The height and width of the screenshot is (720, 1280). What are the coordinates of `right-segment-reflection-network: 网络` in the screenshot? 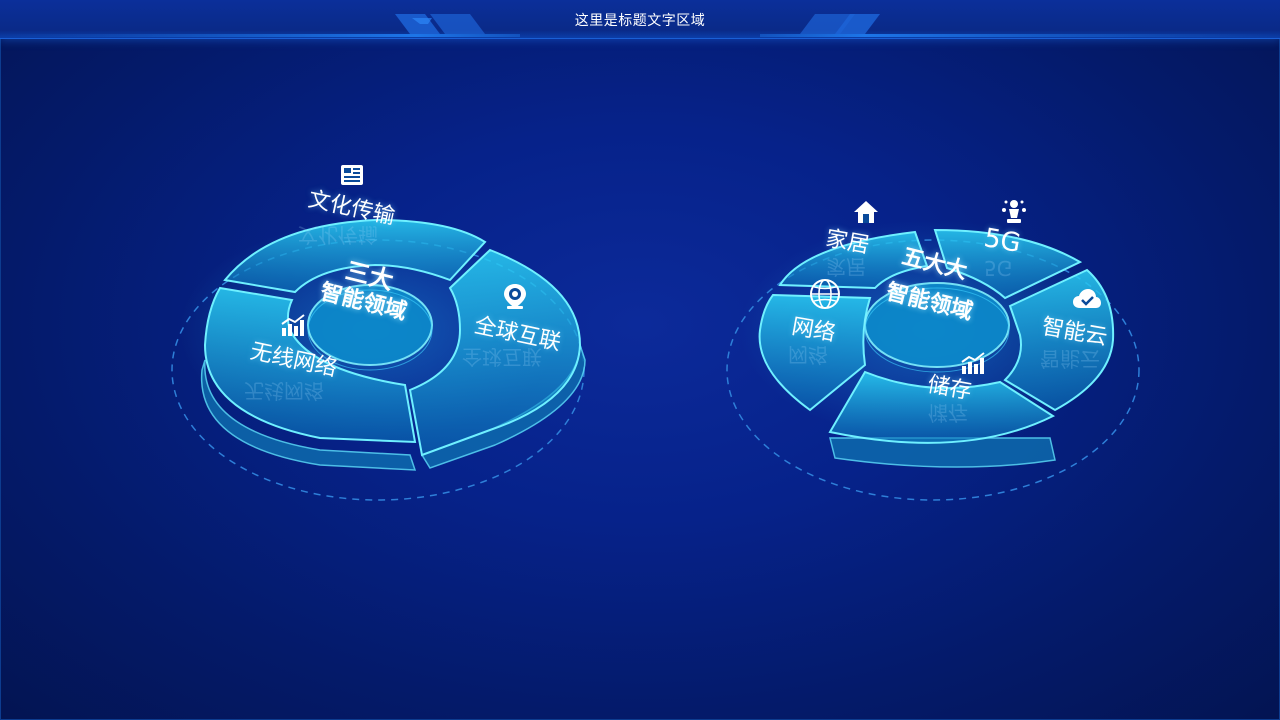 It's located at (808, 355).